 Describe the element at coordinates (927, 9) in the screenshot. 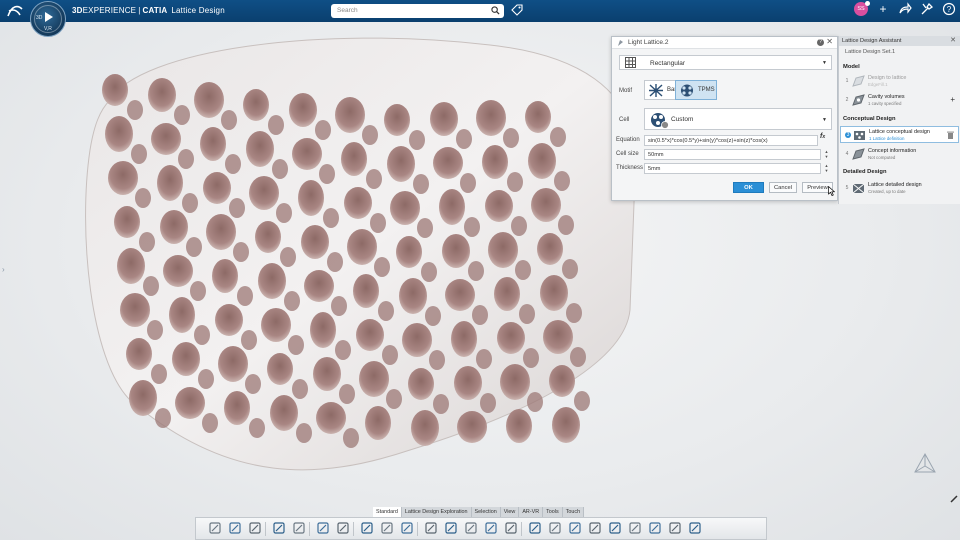

I see `tools-icon` at that location.